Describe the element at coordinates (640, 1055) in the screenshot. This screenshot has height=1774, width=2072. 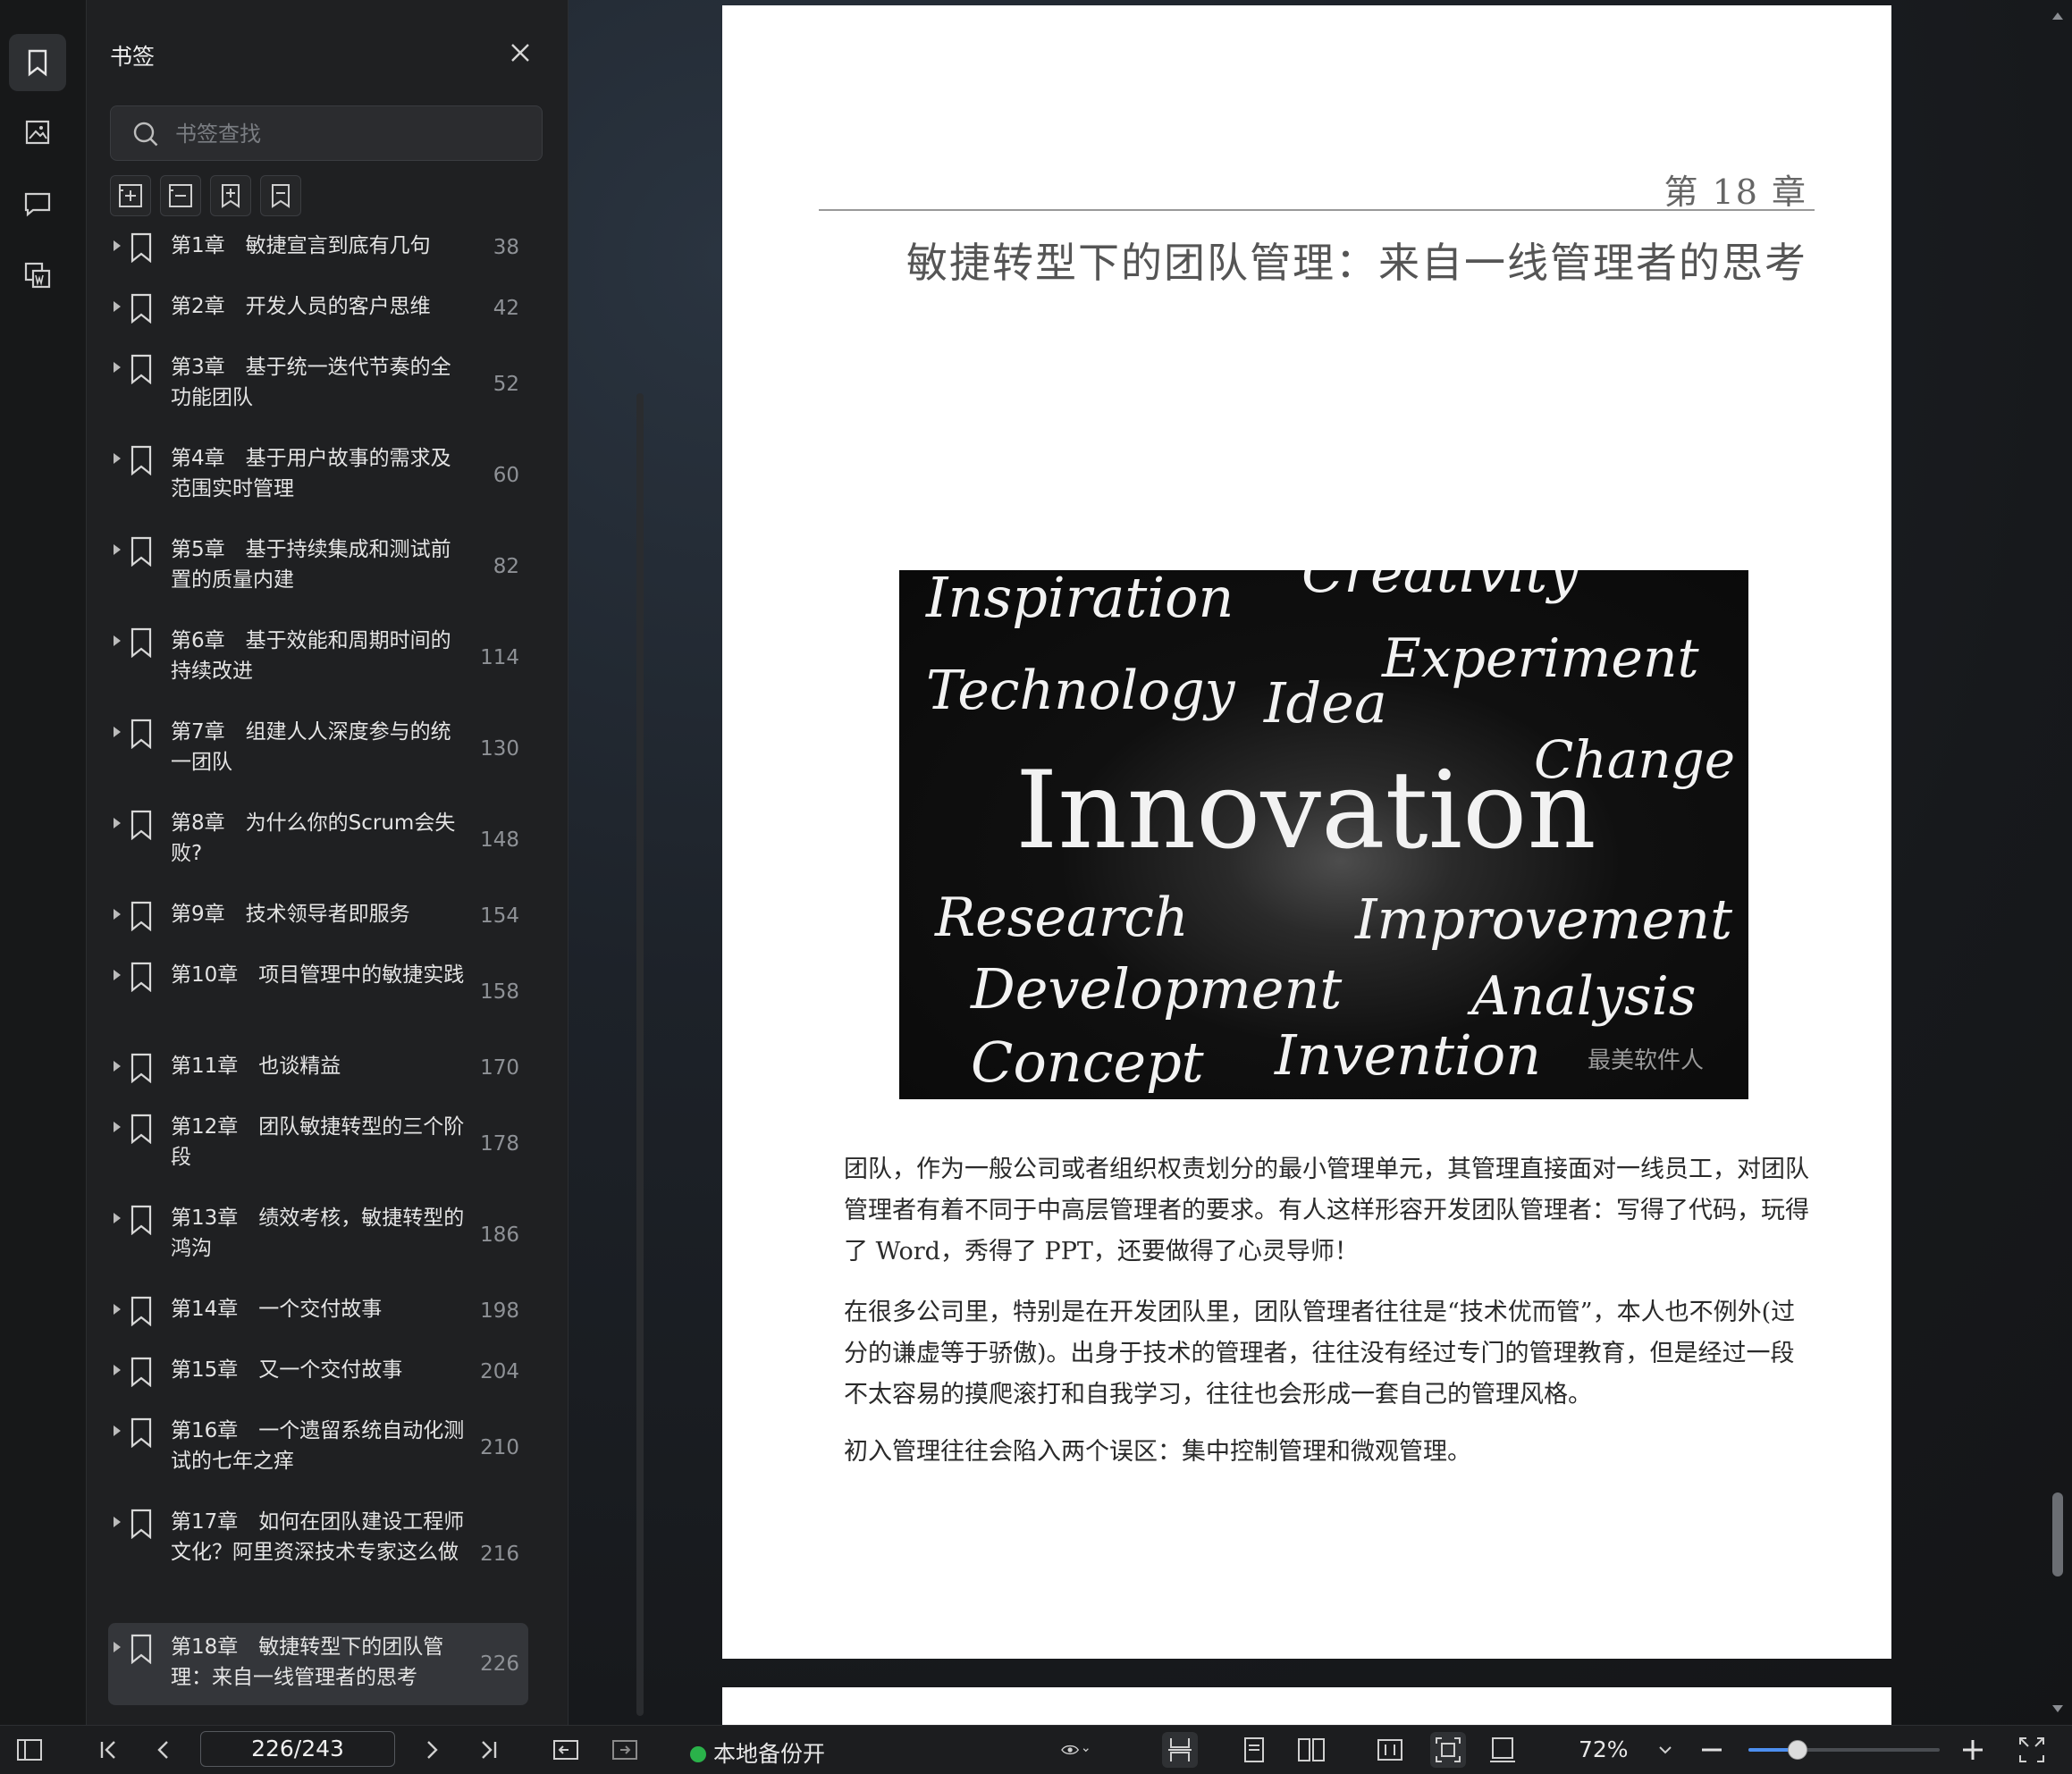
I see `sidebar-scrollbar` at that location.